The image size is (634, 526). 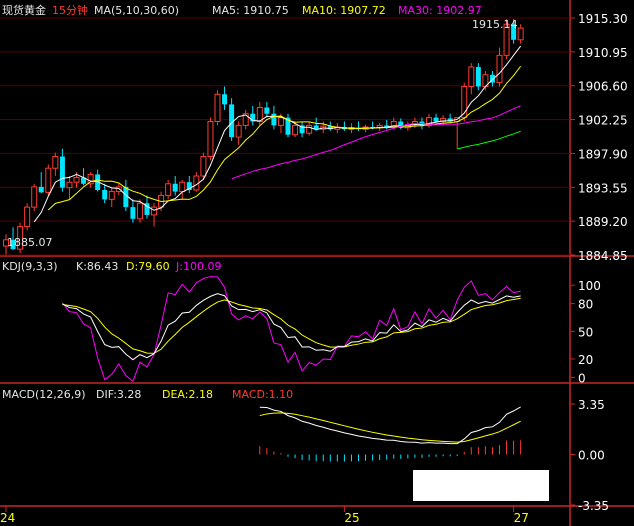 What do you see at coordinates (591, 456) in the screenshot?
I see `macd-tick-label: 0.00` at bounding box center [591, 456].